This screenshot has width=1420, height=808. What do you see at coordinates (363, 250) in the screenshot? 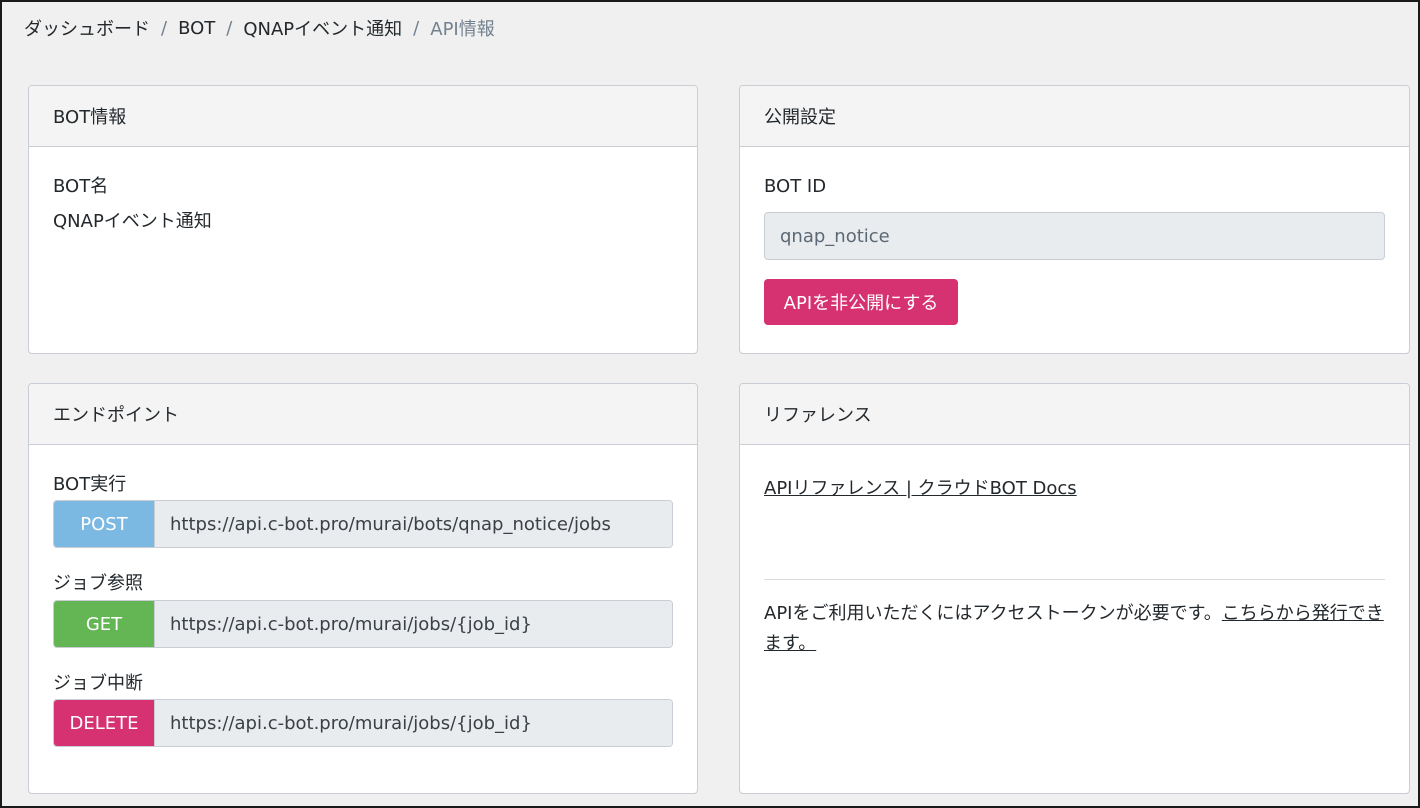
I see `bot-info-card-body: BOT名 QNAPイベント通知` at bounding box center [363, 250].